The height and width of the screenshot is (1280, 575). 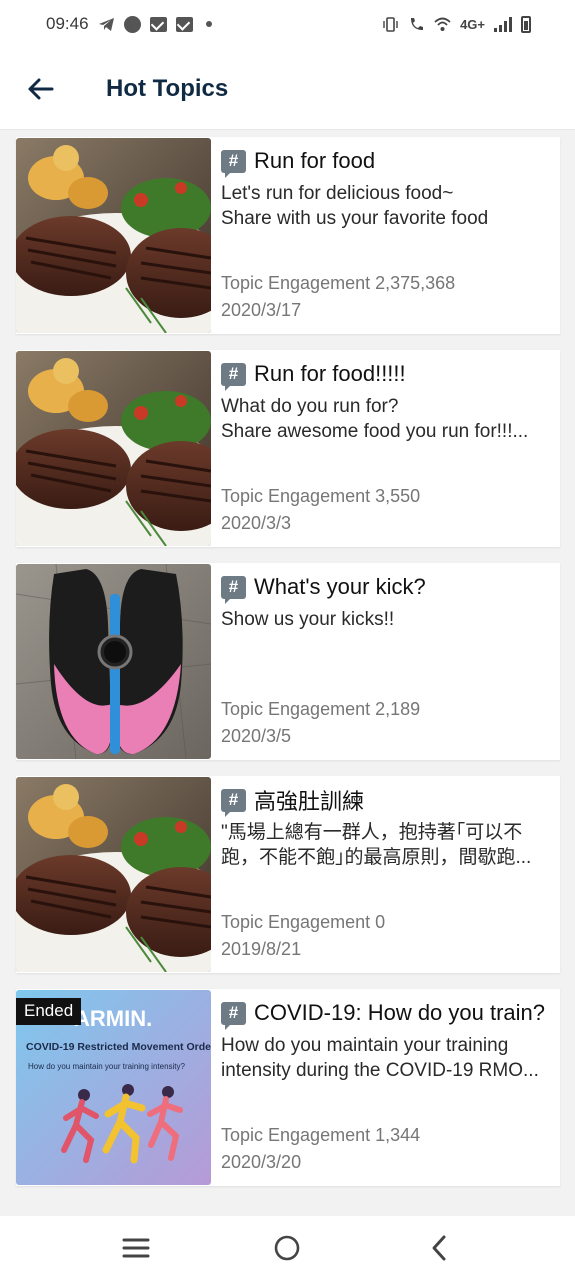 What do you see at coordinates (132, 24) in the screenshot?
I see `messenger-icon` at bounding box center [132, 24].